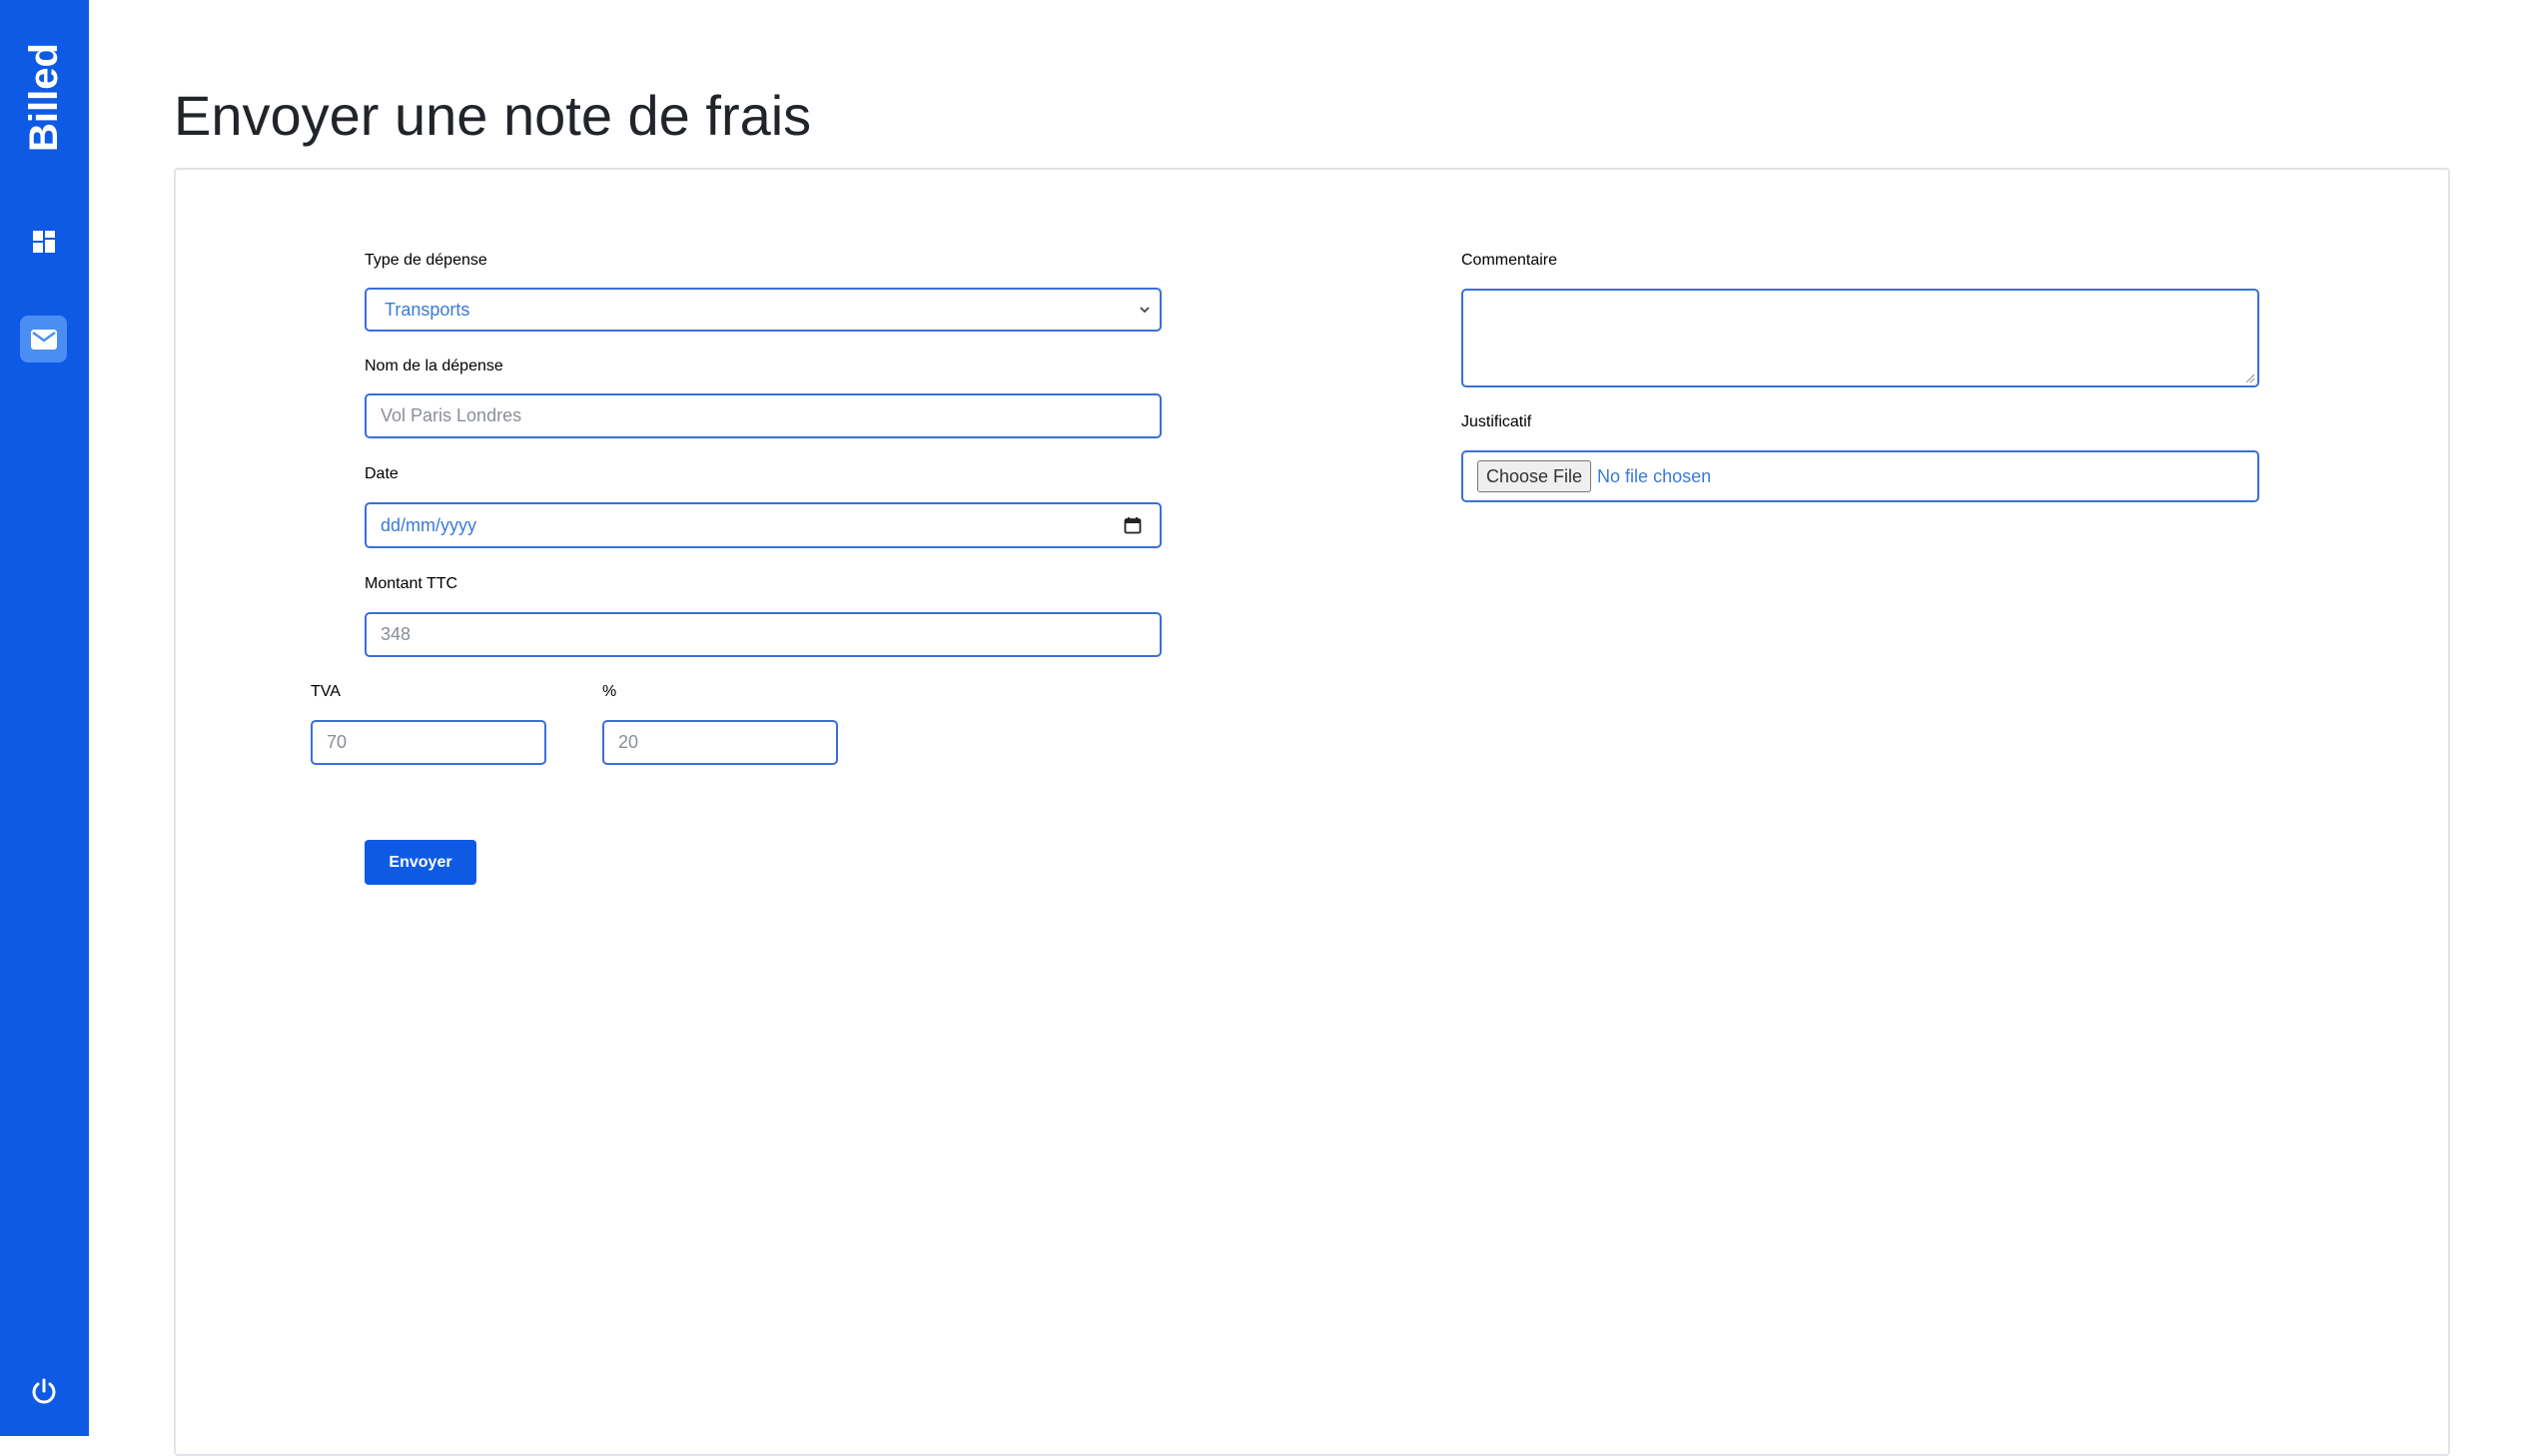 This screenshot has height=1456, width=2537. What do you see at coordinates (1145, 310) in the screenshot?
I see `chevron-down-icon` at bounding box center [1145, 310].